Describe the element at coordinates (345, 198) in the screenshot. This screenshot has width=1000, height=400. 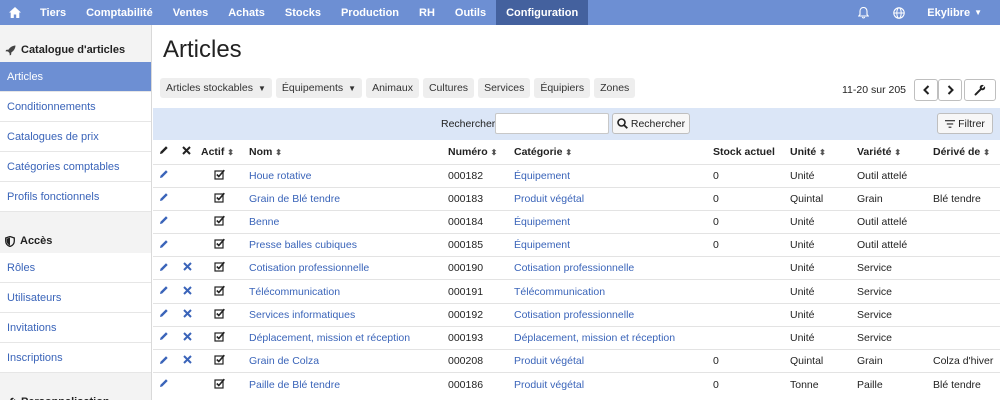
I see `article-name-link: Grain de Blé tendre` at that location.